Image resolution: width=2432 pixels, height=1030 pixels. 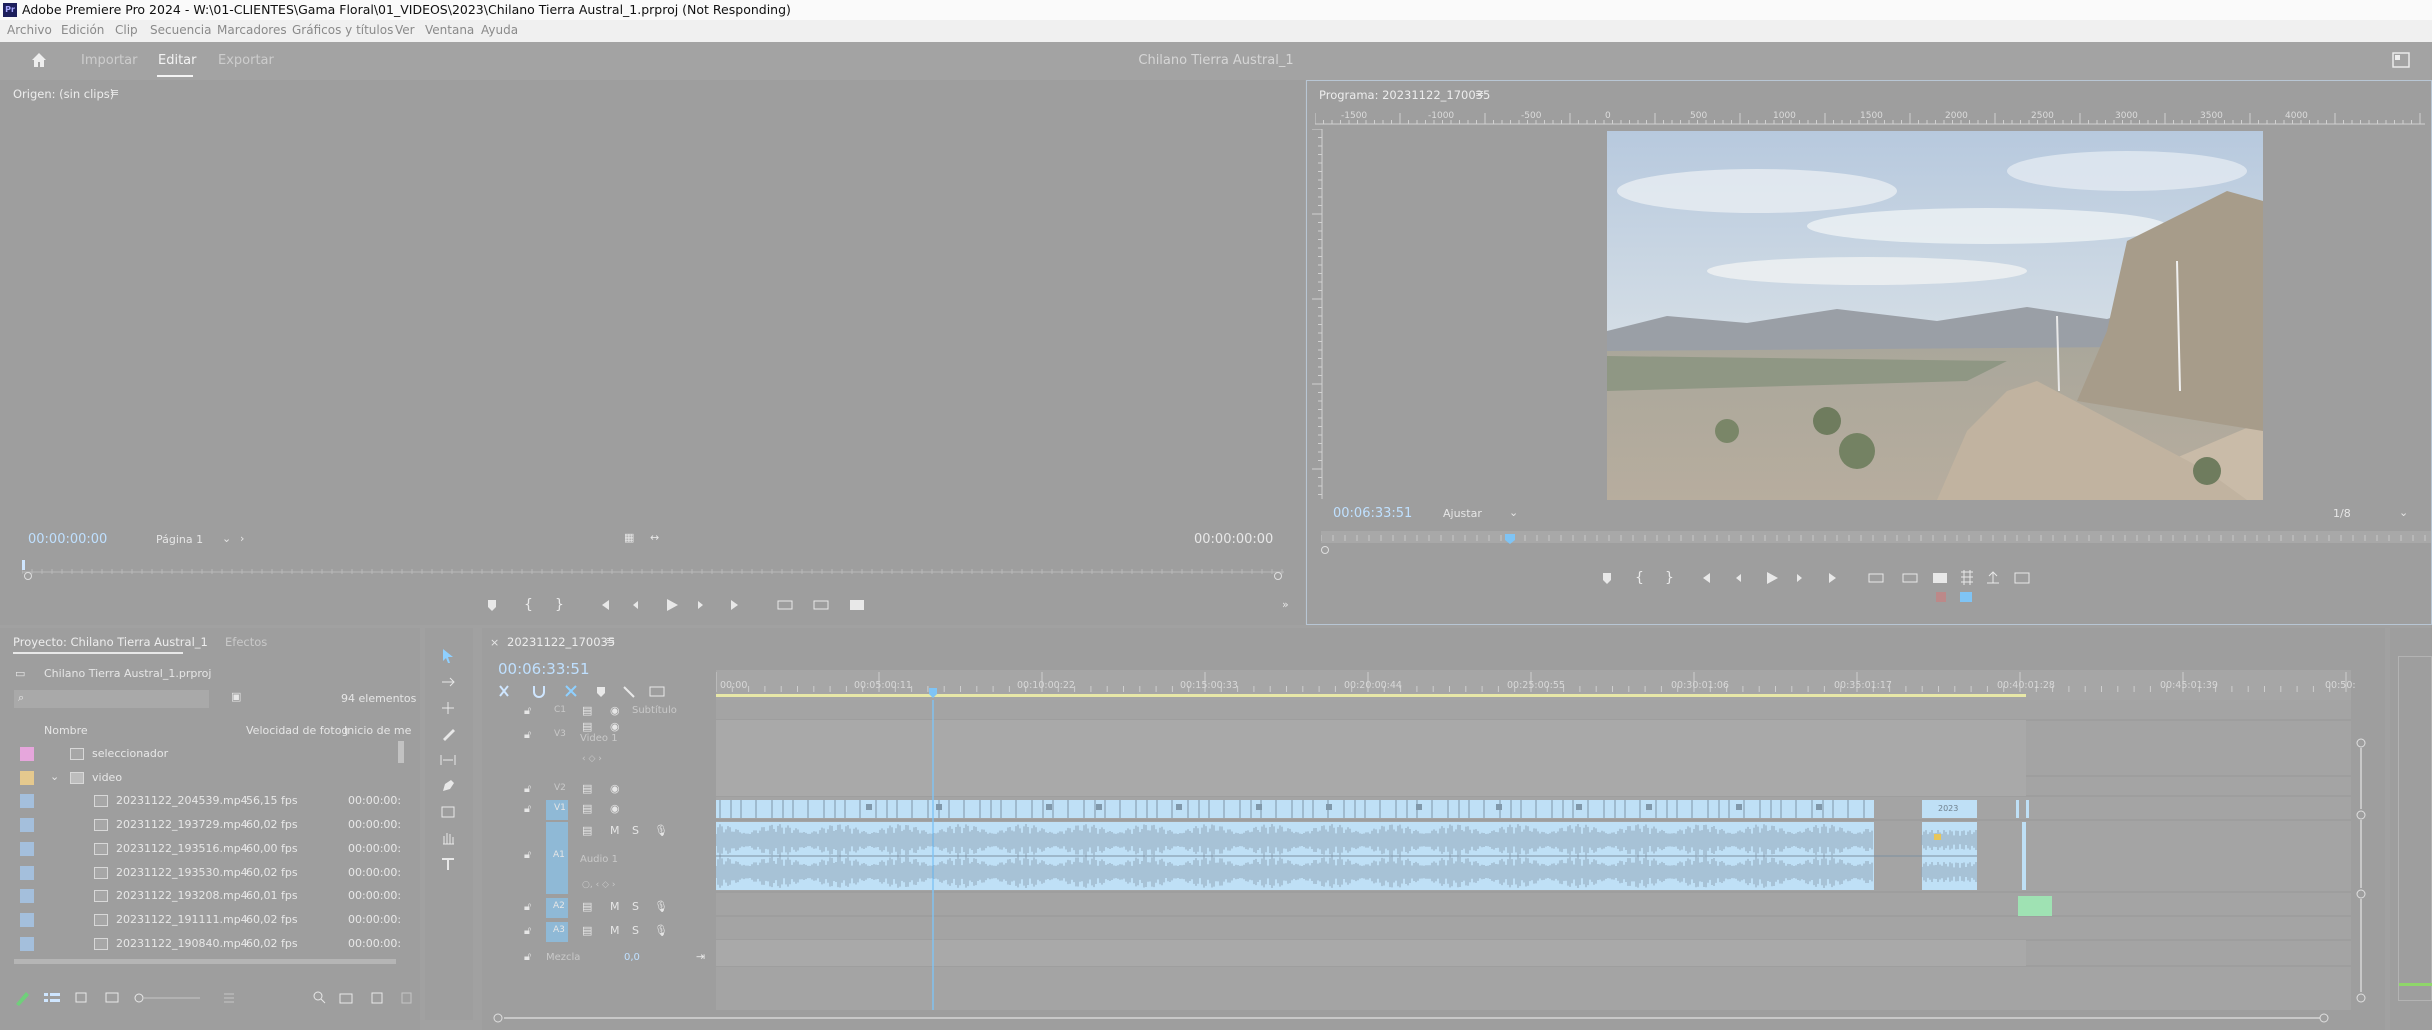 I want to click on keyframe-nav: ‹ ◇ ›, so click(x=592, y=759).